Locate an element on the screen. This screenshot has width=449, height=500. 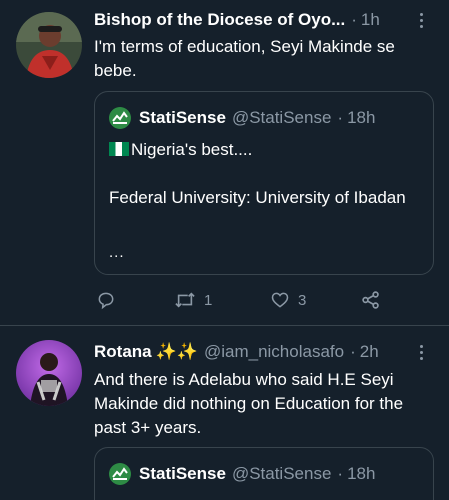
share-icon is located at coordinates (370, 300).